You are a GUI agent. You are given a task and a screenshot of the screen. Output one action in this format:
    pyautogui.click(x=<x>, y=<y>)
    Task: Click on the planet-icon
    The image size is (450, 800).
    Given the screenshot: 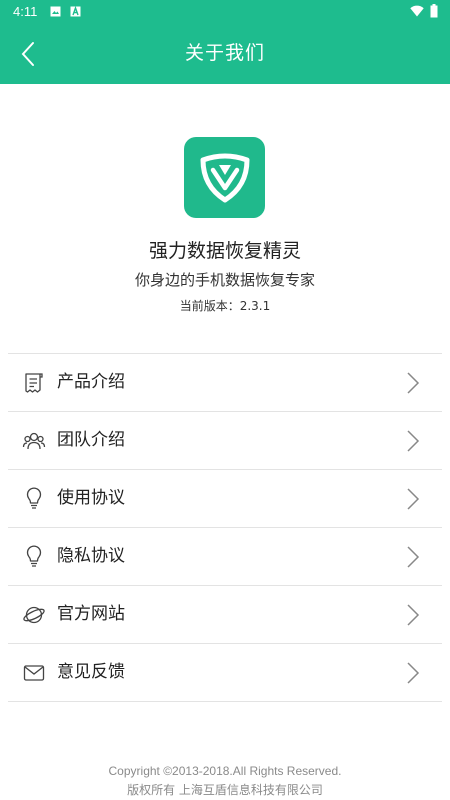 What is the action you would take?
    pyautogui.click(x=34, y=615)
    